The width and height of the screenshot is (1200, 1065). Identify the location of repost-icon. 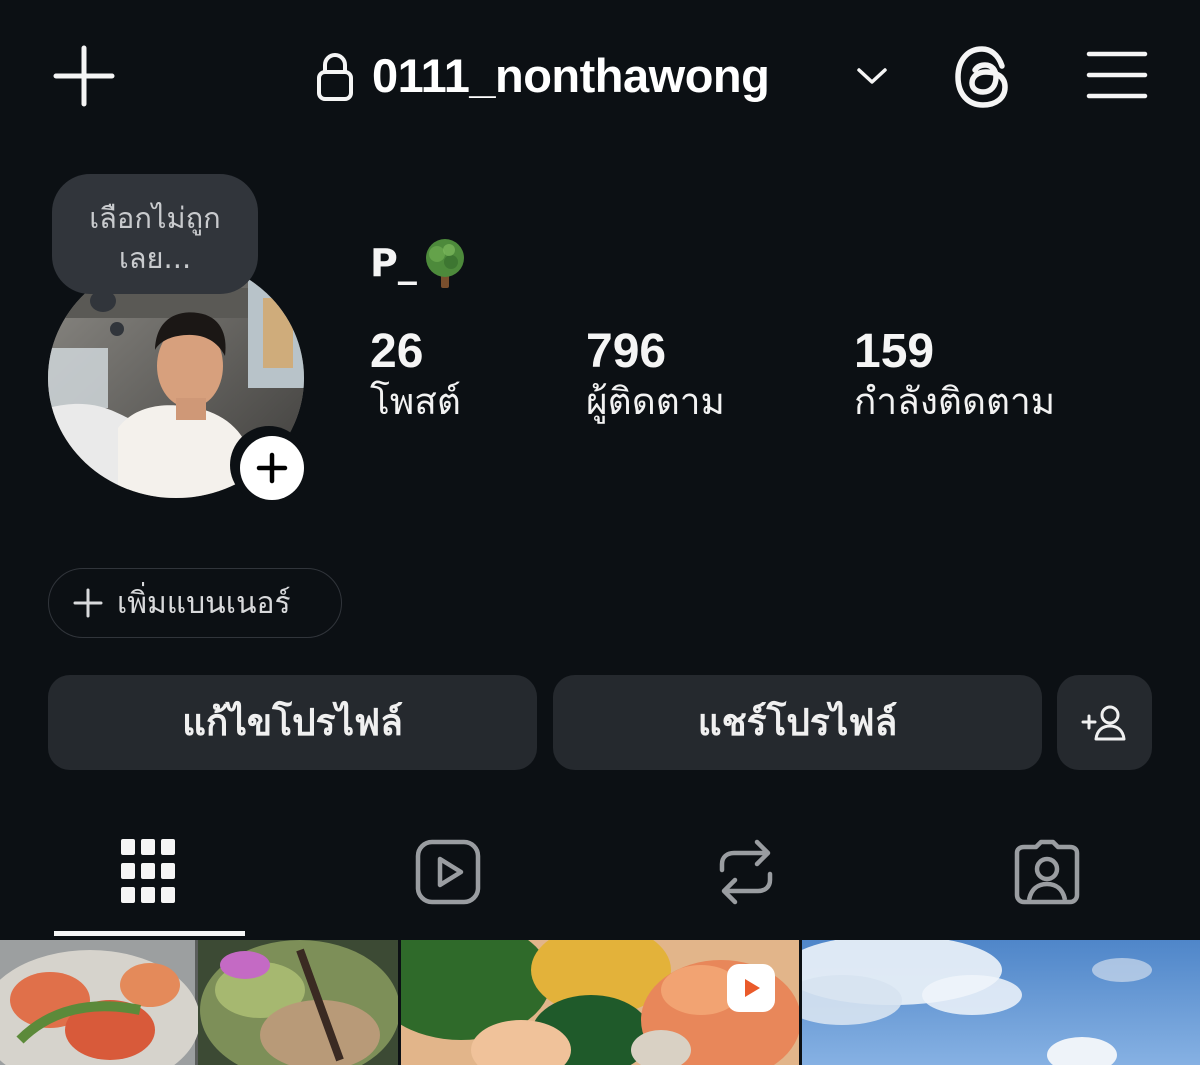
(746, 872).